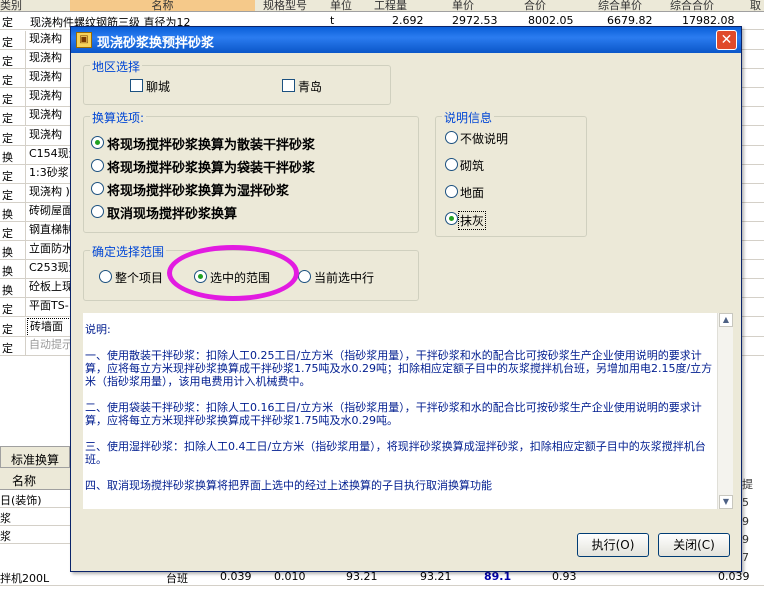  What do you see at coordinates (472, 192) in the screenshot?
I see `label-floor: 地面` at bounding box center [472, 192].